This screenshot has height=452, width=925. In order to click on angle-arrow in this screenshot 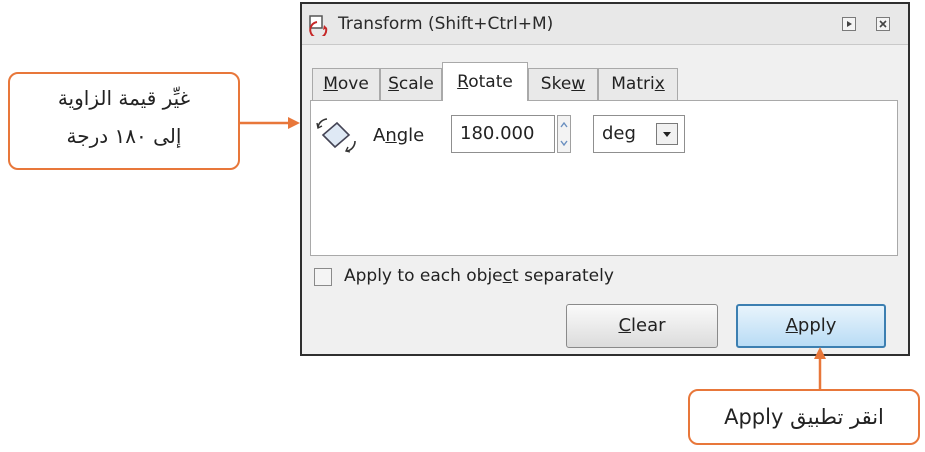, I will do `click(270, 123)`.